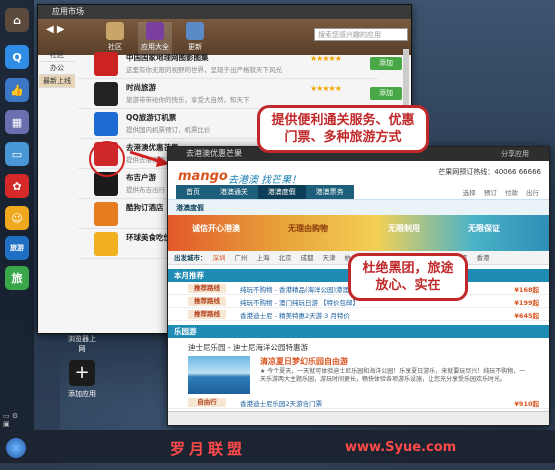 The width and height of the screenshot is (555, 470). Describe the element at coordinates (167, 57) in the screenshot. I see `app-name: 中国国家地理网图影图集` at that location.